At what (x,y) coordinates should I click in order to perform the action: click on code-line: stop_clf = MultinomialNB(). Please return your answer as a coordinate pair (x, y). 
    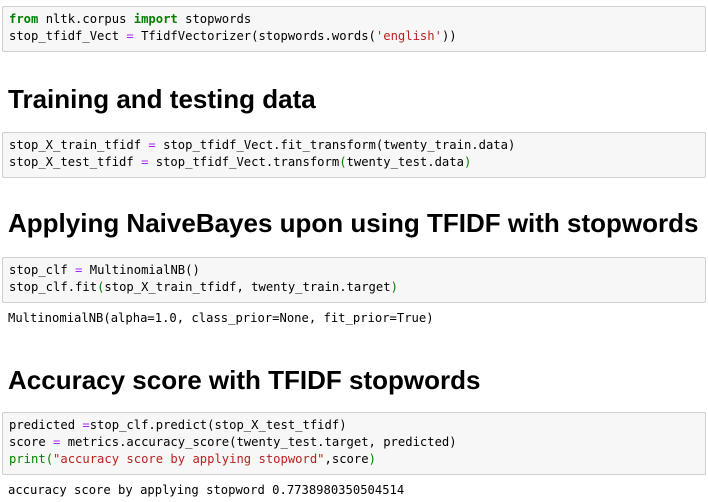
    Looking at the image, I should click on (104, 270).